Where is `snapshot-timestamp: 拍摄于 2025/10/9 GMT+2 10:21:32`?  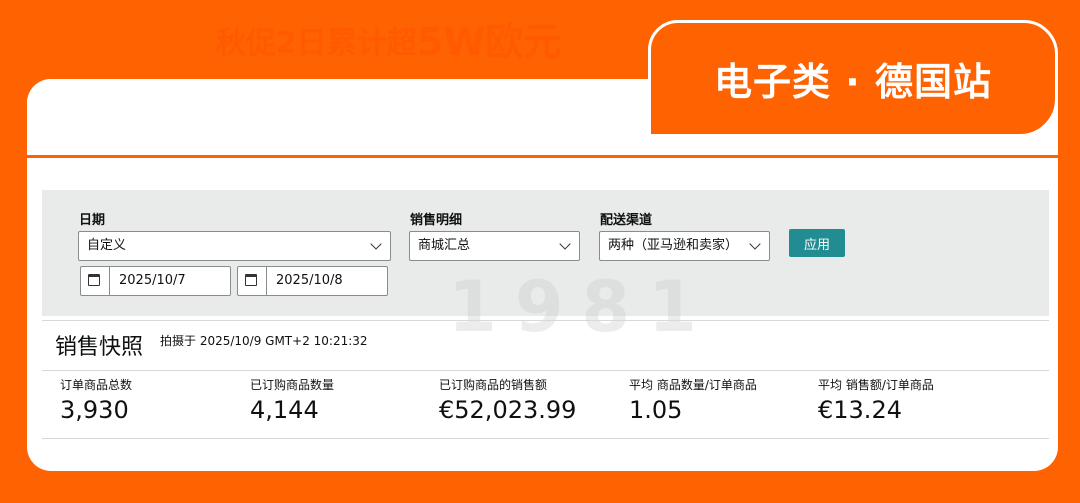
snapshot-timestamp: 拍摄于 2025/10/9 GMT+2 10:21:32 is located at coordinates (264, 340).